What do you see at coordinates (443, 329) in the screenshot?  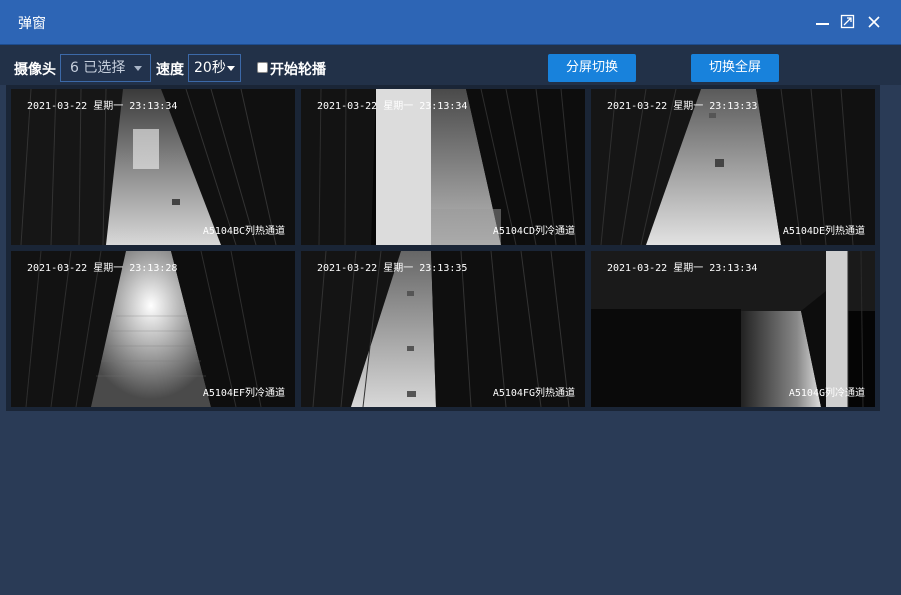 I see `camera-feed-5: 2021-03-22 星期一 23:13:35 A5104FG列热通道` at bounding box center [443, 329].